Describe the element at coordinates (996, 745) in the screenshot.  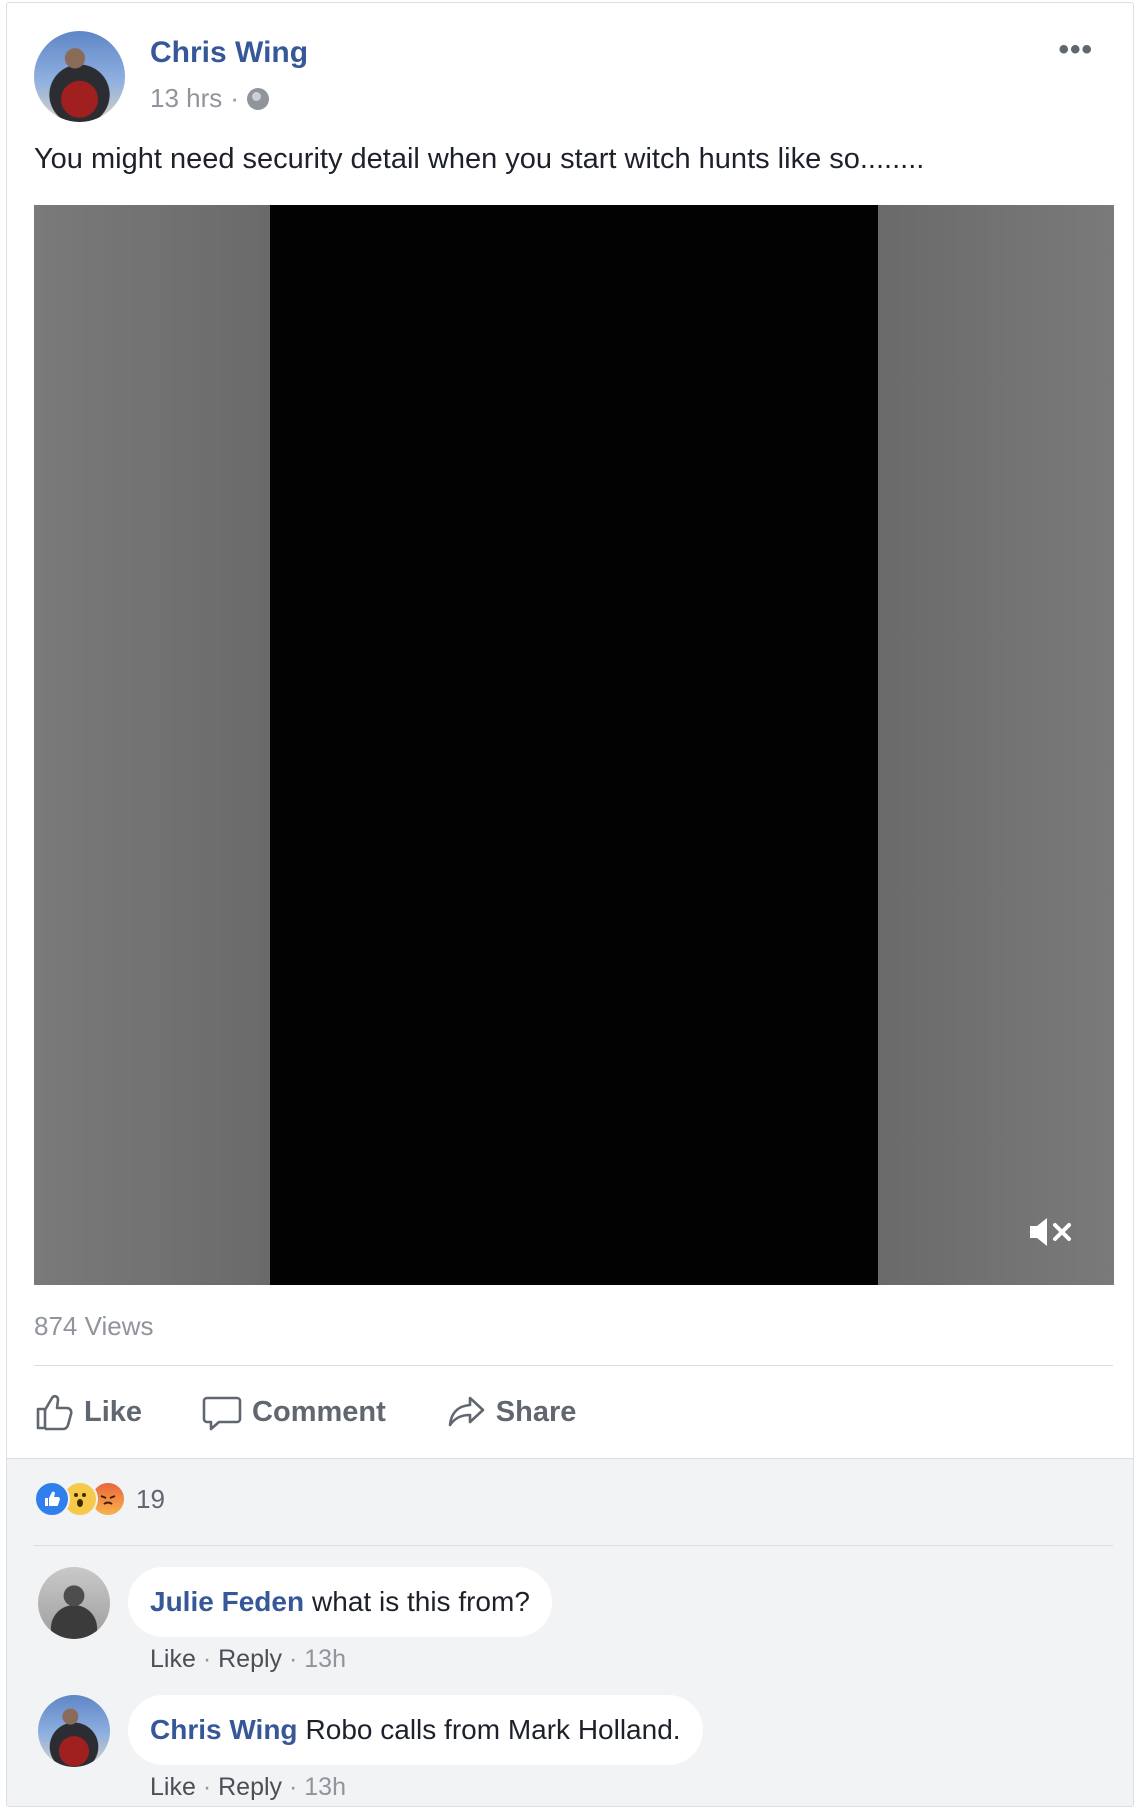
I see `video-blur-right` at that location.